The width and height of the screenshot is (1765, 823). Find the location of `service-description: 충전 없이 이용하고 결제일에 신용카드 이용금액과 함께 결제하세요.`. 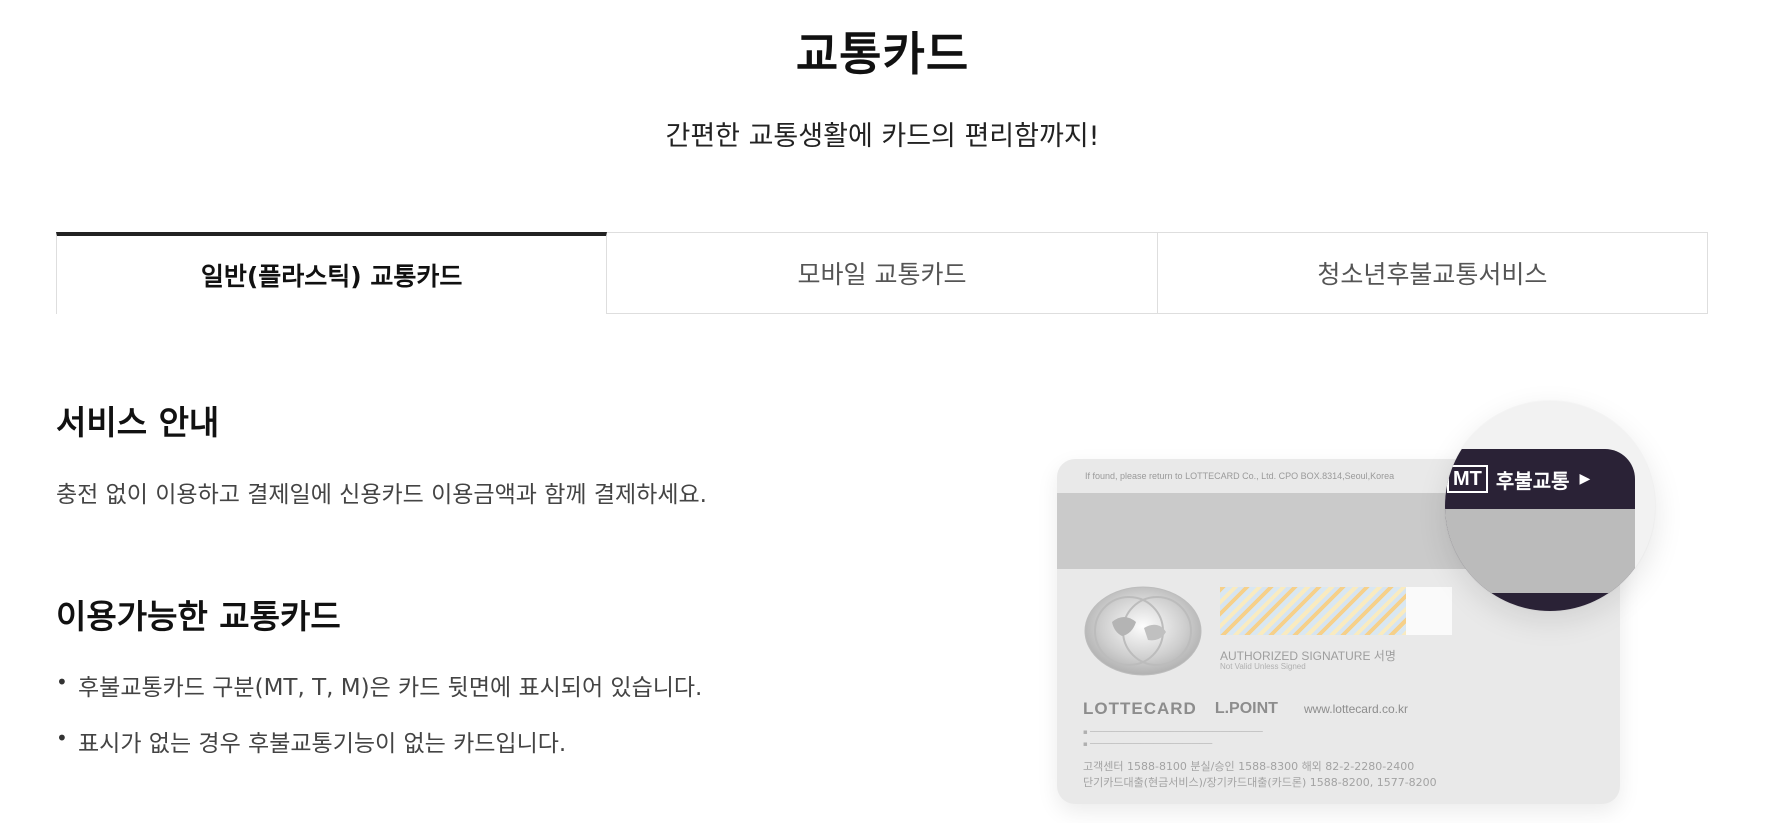

service-description: 충전 없이 이용하고 결제일에 신용카드 이용금액과 함께 결제하세요. is located at coordinates (381, 495).